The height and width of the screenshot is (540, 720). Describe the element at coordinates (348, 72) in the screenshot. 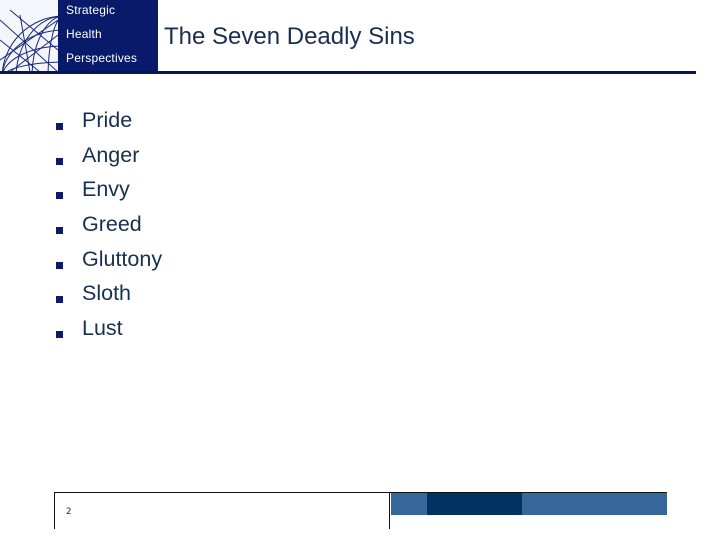

I see `header-rule` at that location.